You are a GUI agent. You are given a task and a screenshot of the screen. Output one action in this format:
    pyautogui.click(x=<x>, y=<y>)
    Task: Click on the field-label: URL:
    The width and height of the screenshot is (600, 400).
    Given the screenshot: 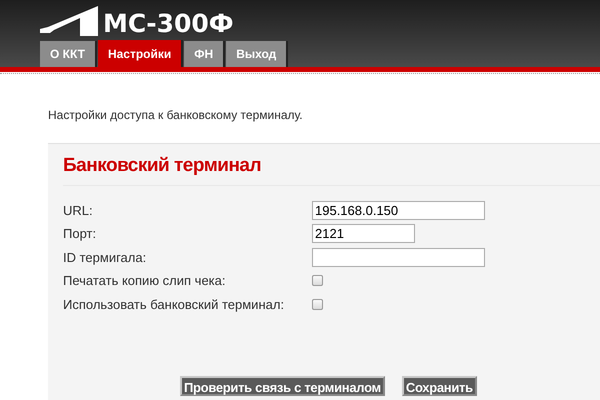 What is the action you would take?
    pyautogui.click(x=78, y=211)
    